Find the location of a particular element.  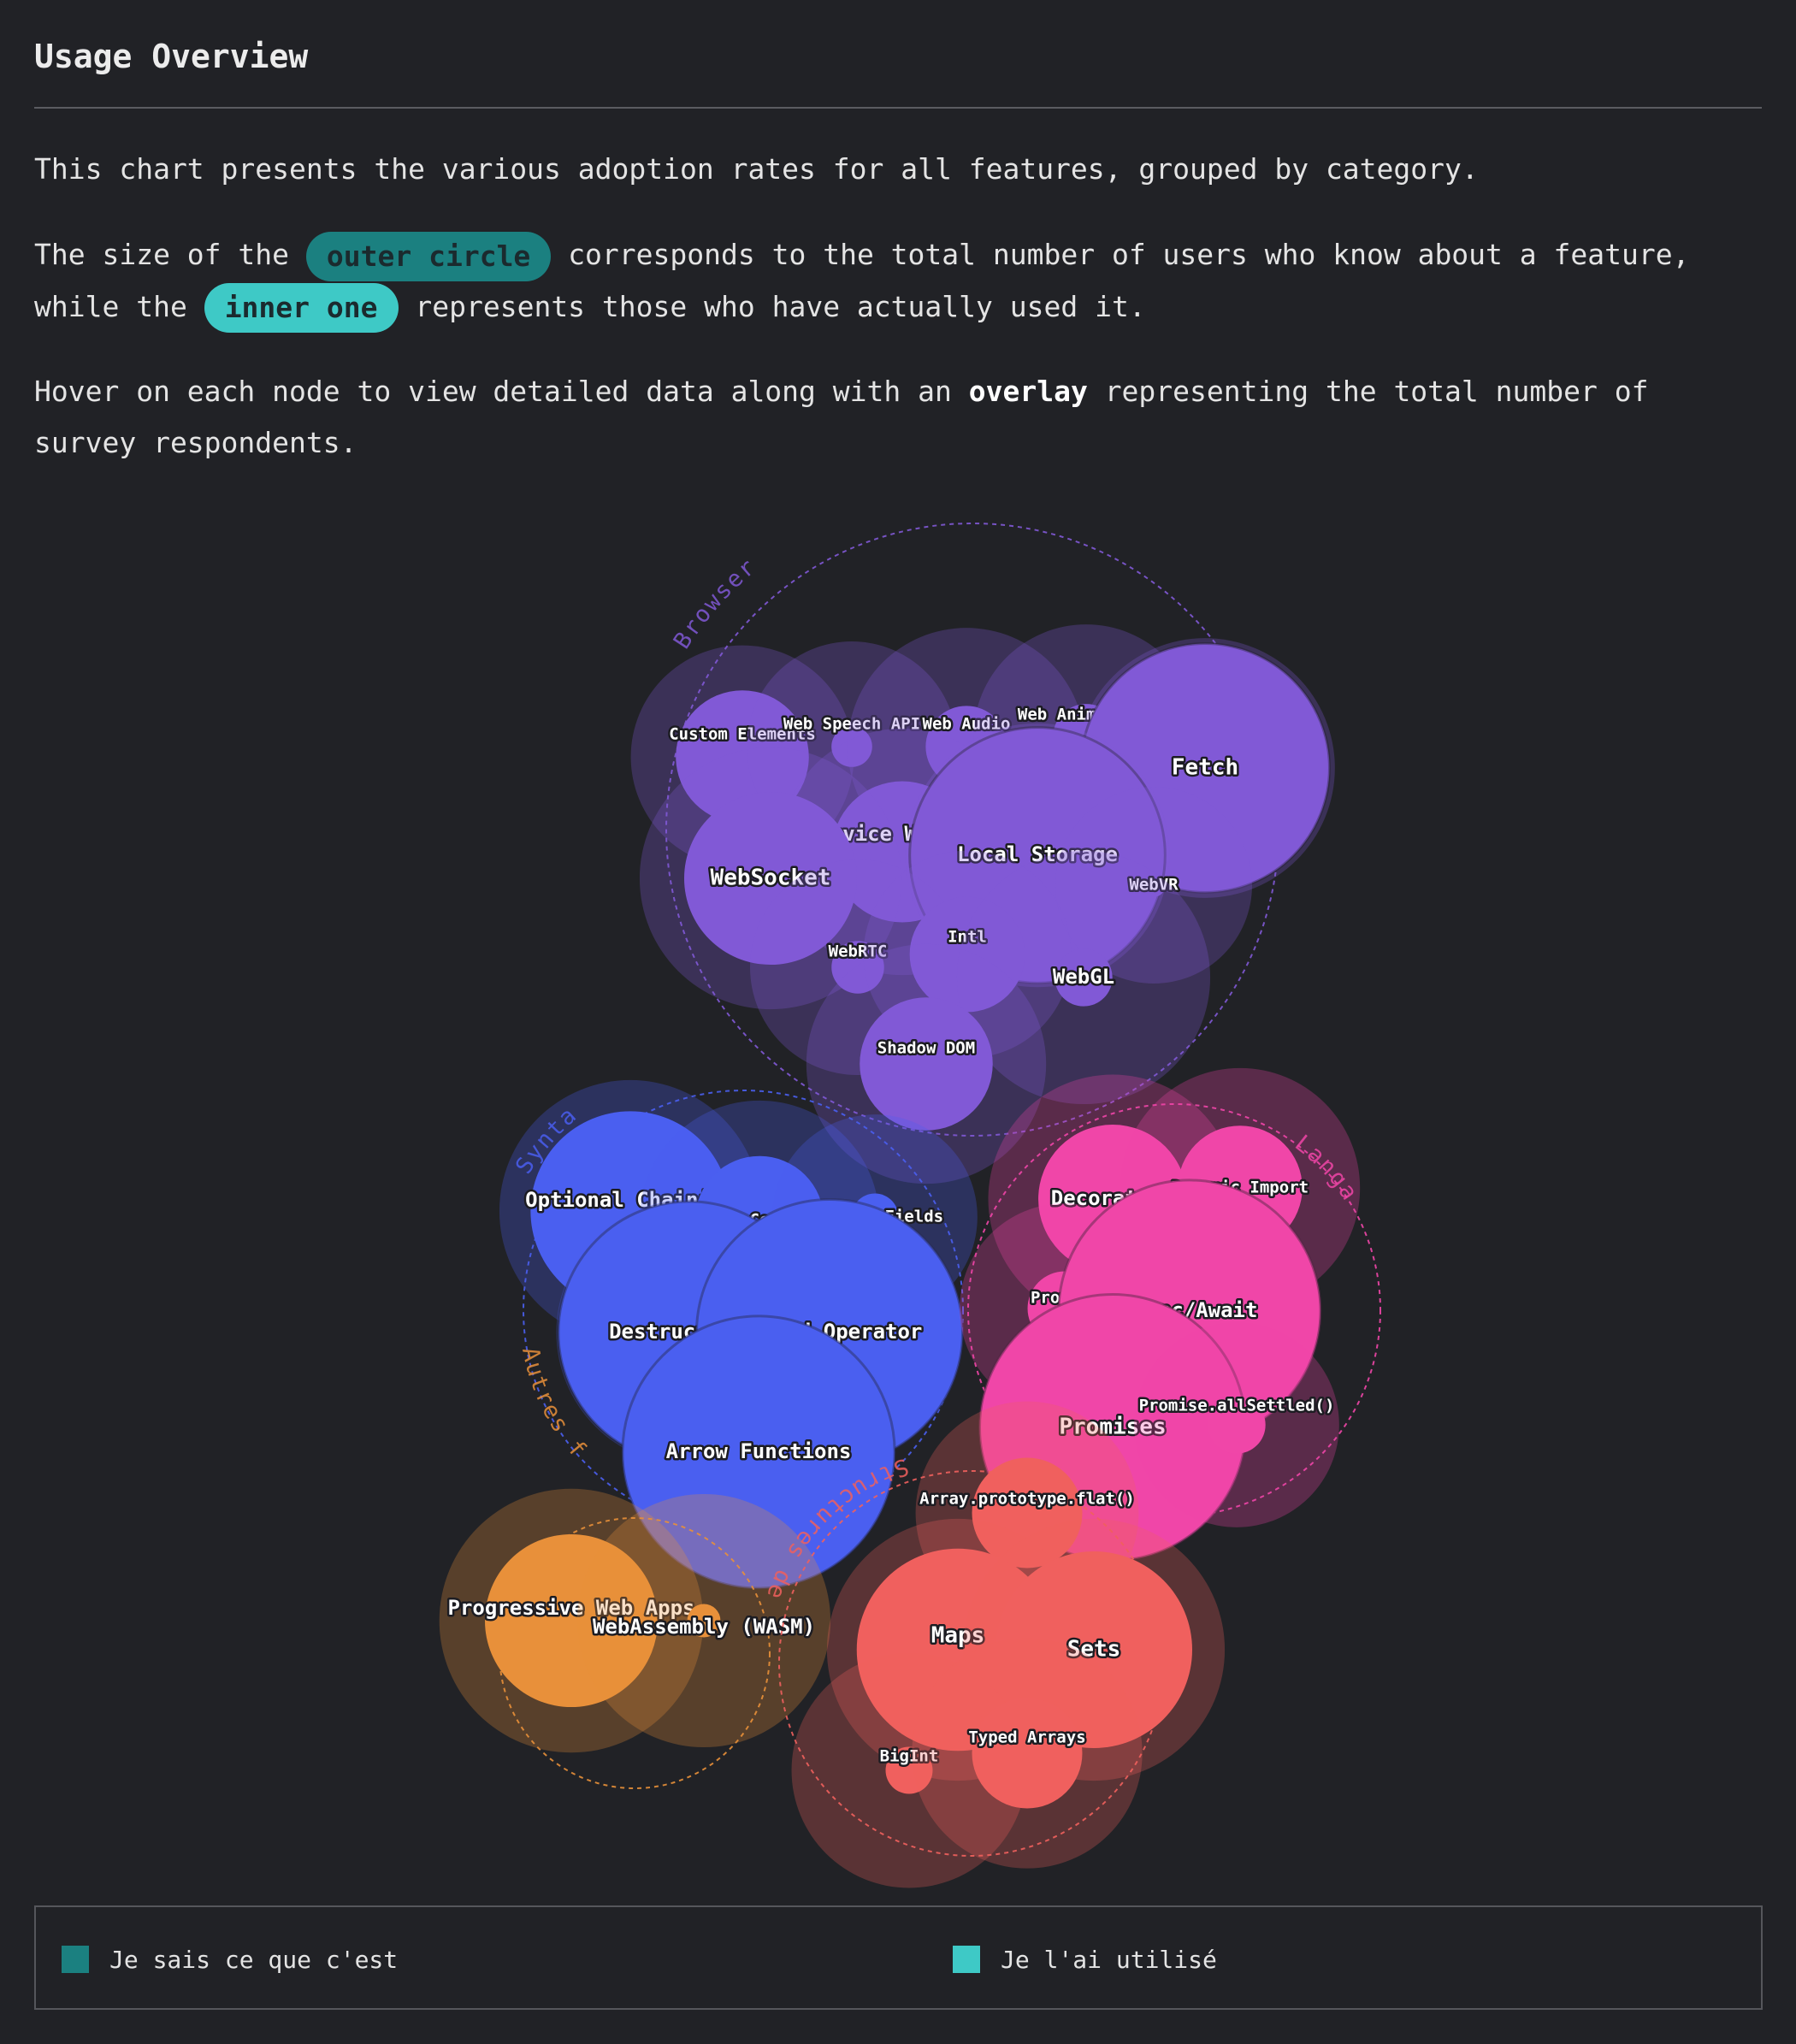

group-label: Browser APIs is located at coordinates (387, 566).